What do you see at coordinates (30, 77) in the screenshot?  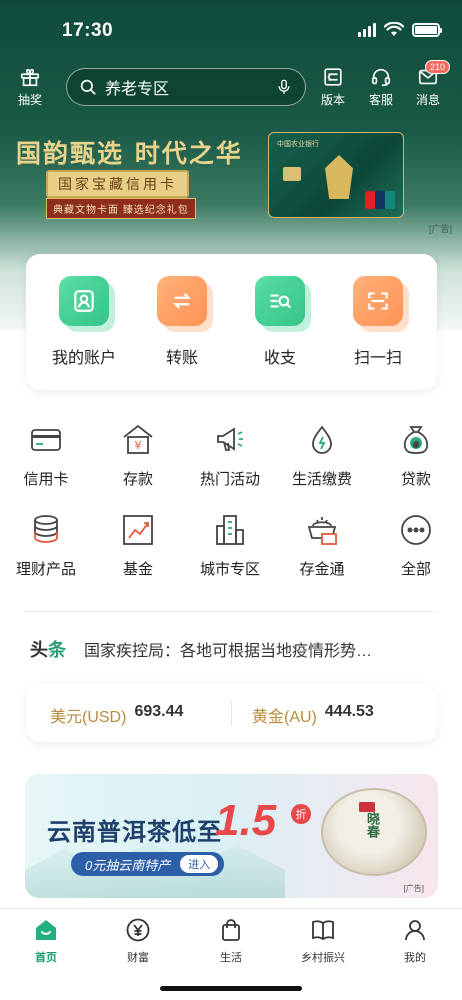 I see `gift-icon` at bounding box center [30, 77].